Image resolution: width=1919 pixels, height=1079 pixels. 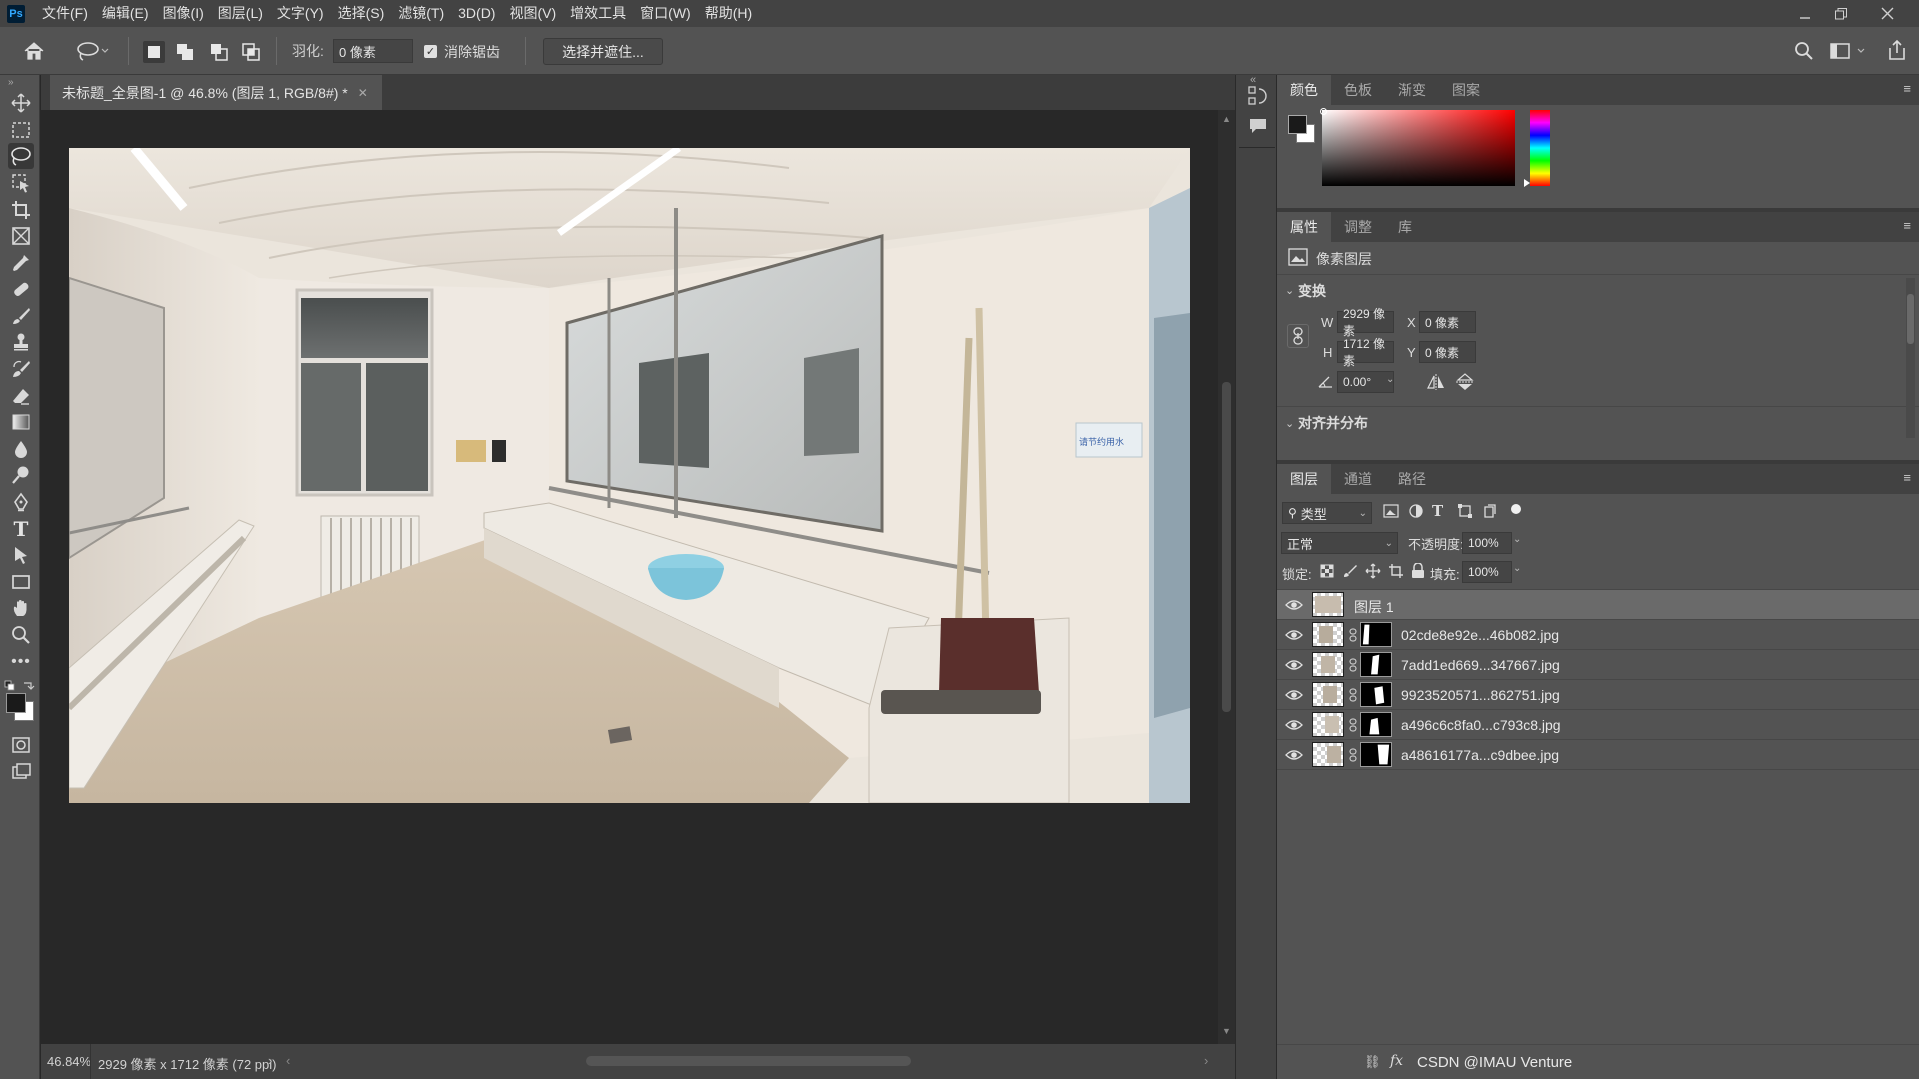 I want to click on properties-scroll-thumb, so click(x=1910, y=319).